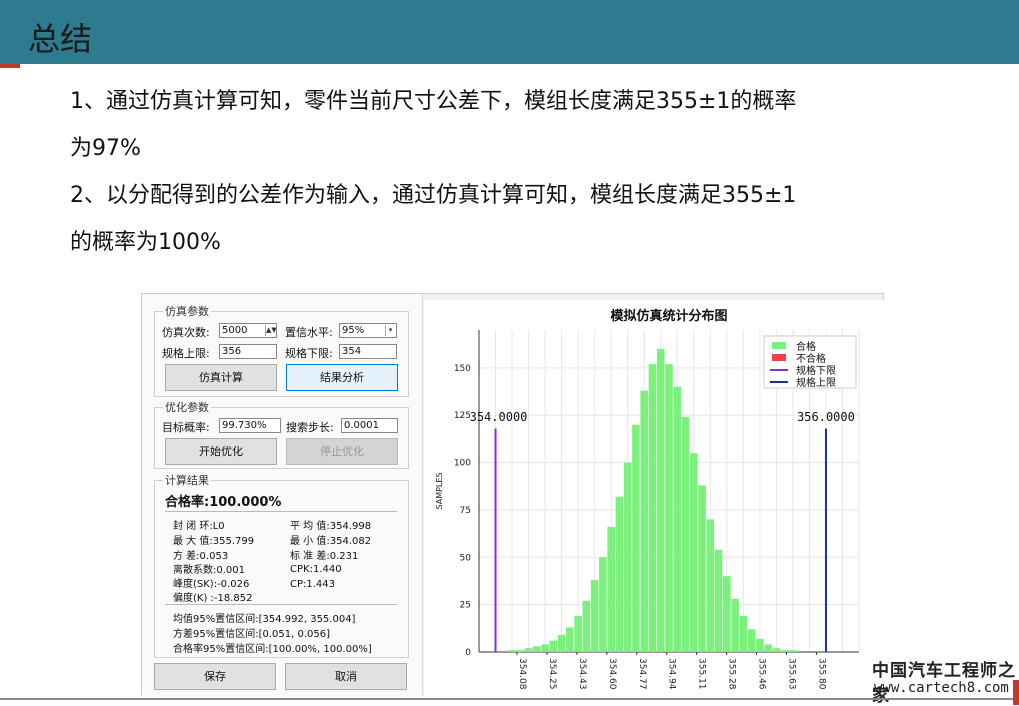 The height and width of the screenshot is (706, 1019). What do you see at coordinates (331, 541) in the screenshot?
I see `result-item: 最 小 值:354.082` at bounding box center [331, 541].